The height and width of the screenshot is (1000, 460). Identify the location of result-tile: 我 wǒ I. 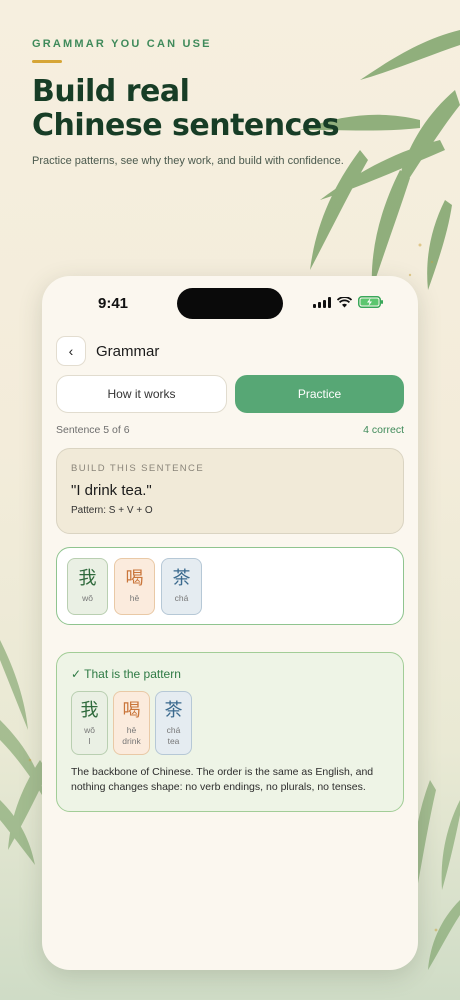
(89, 723).